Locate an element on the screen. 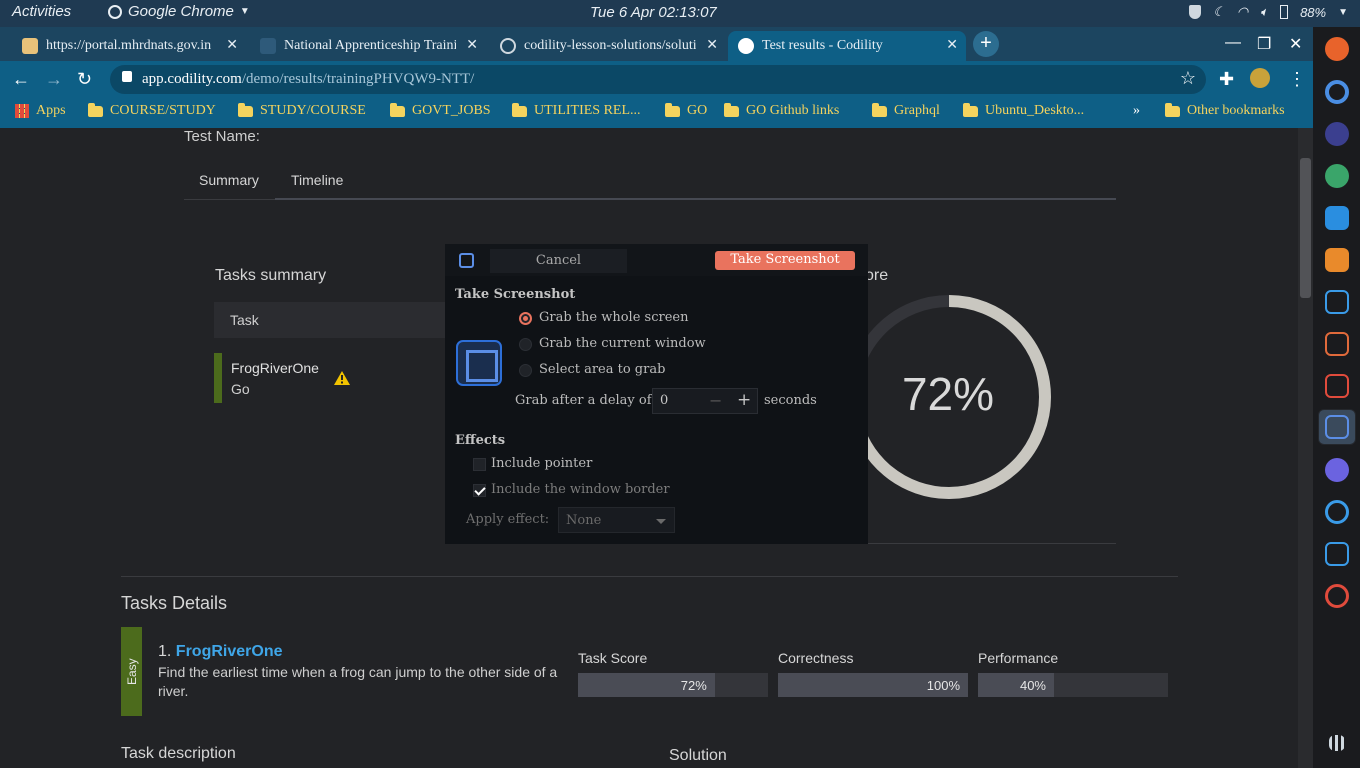 The image size is (1360, 768). minimize-button: — is located at coordinates (1233, 43).